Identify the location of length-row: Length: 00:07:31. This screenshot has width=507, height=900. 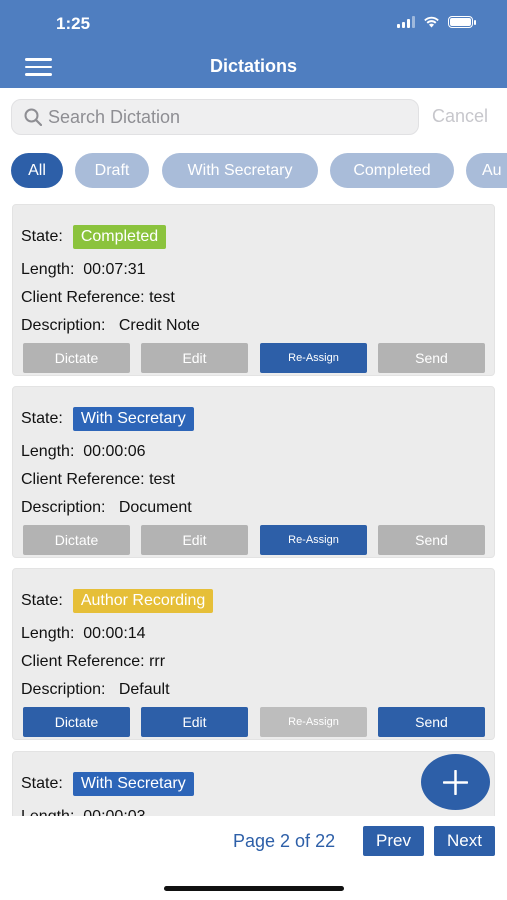
(83, 270).